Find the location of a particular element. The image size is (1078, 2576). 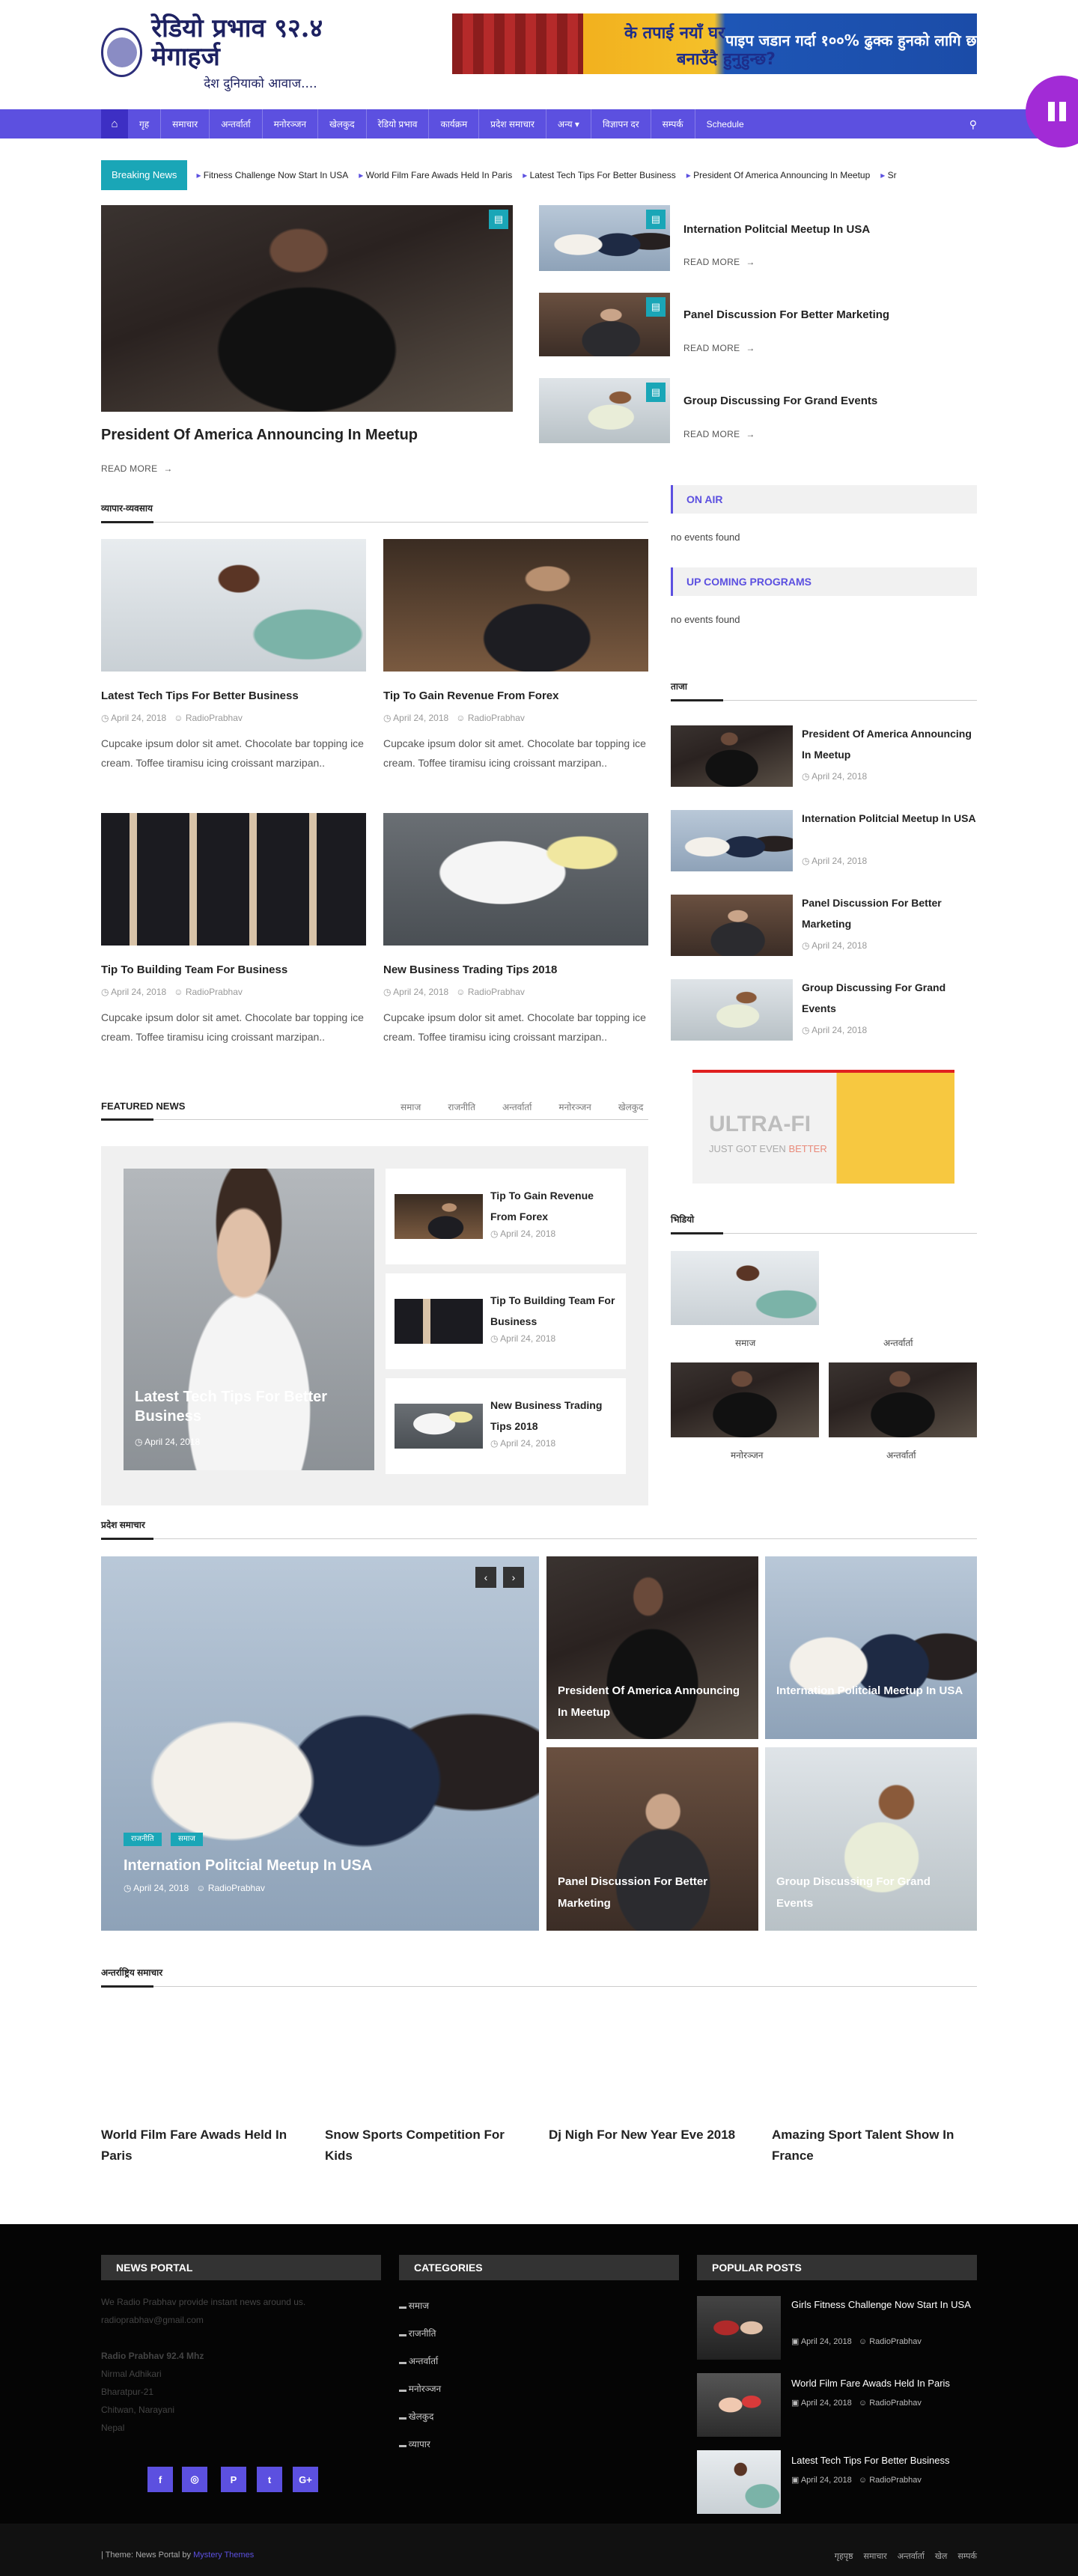

gallery-grid-title: Internation Politcial Meetup In USA is located at coordinates (871, 1691).